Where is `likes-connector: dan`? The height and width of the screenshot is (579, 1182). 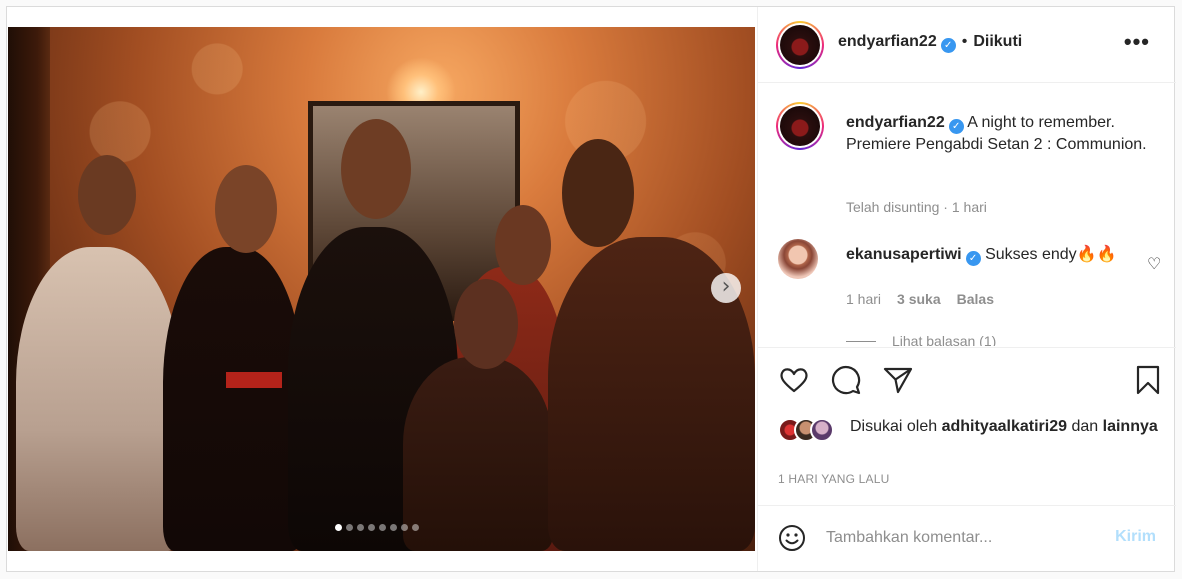 likes-connector: dan is located at coordinates (1085, 426).